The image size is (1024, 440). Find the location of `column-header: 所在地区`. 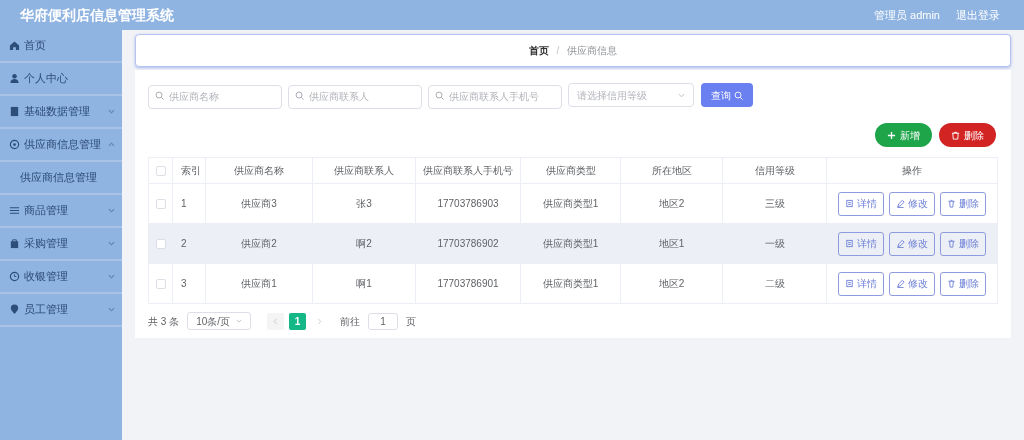

column-header: 所在地区 is located at coordinates (671, 170).